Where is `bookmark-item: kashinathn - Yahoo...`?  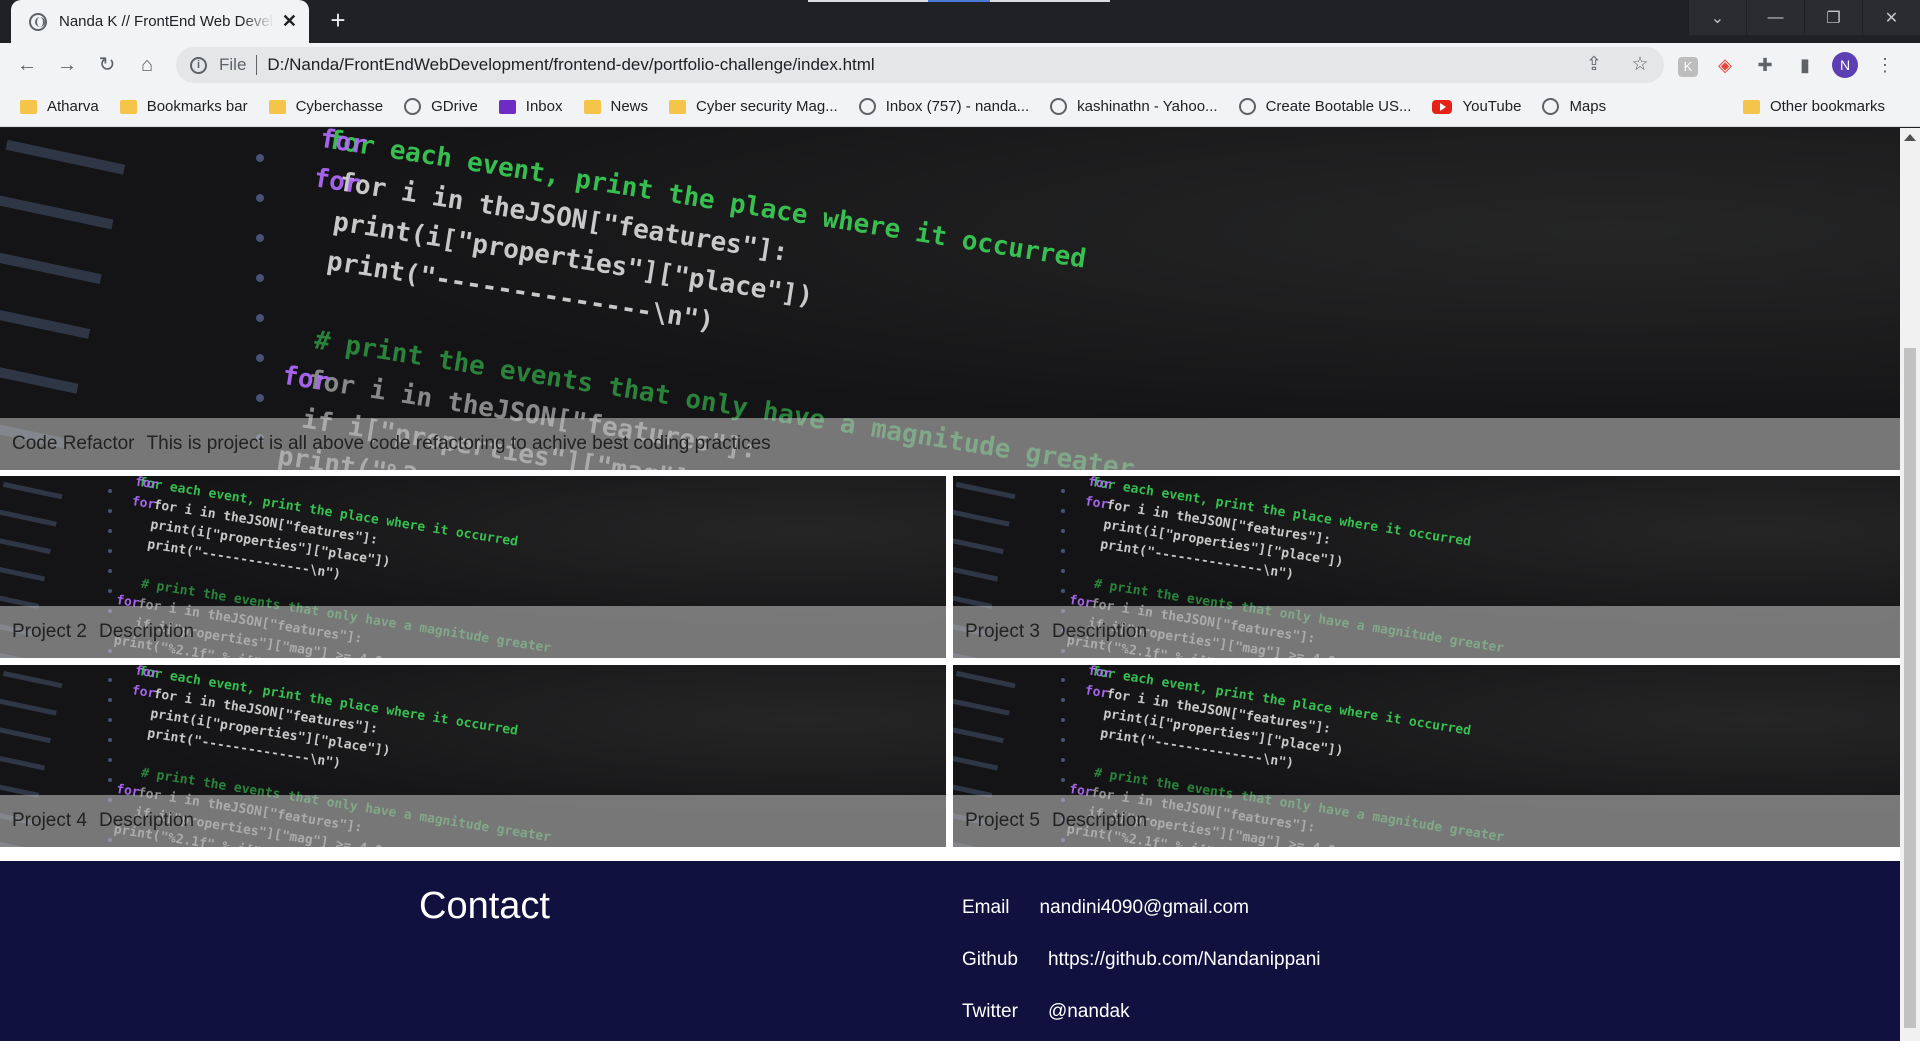
bookmark-item: kashinathn - Yahoo... is located at coordinates (1134, 106).